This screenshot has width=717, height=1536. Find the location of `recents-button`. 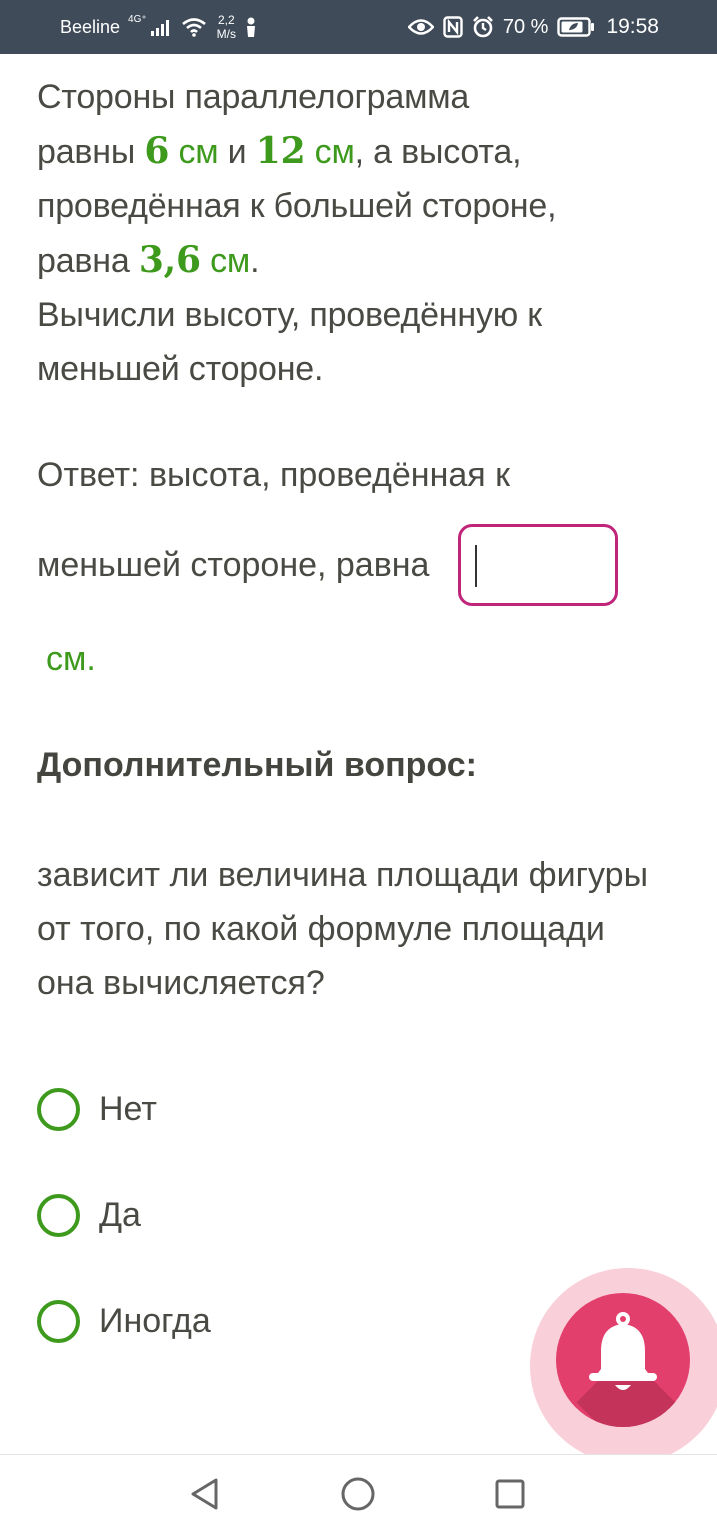

recents-button is located at coordinates (510, 1495).